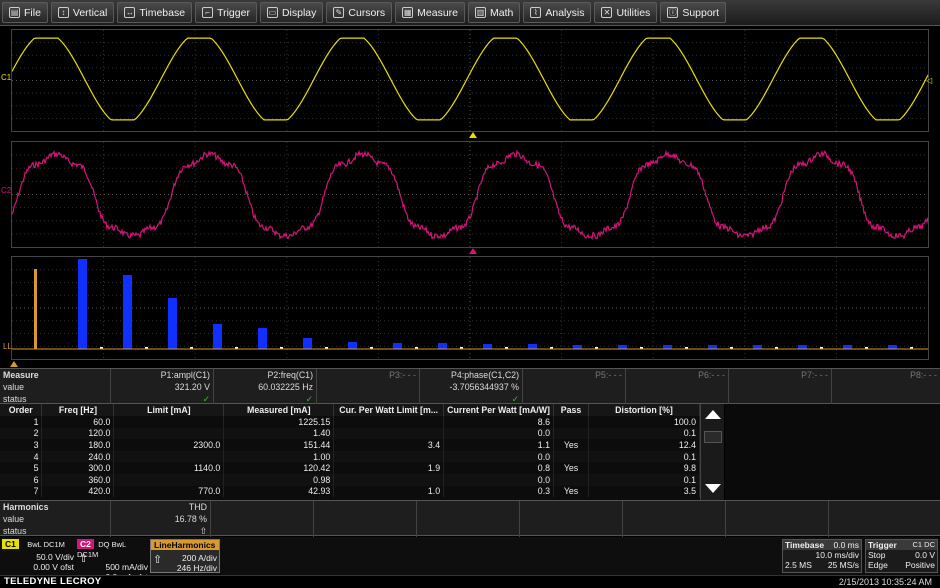 This screenshot has width=940, height=588. Describe the element at coordinates (837, 555) in the screenshot. I see `timebase-tdiv: 10.0 ms/div` at that location.